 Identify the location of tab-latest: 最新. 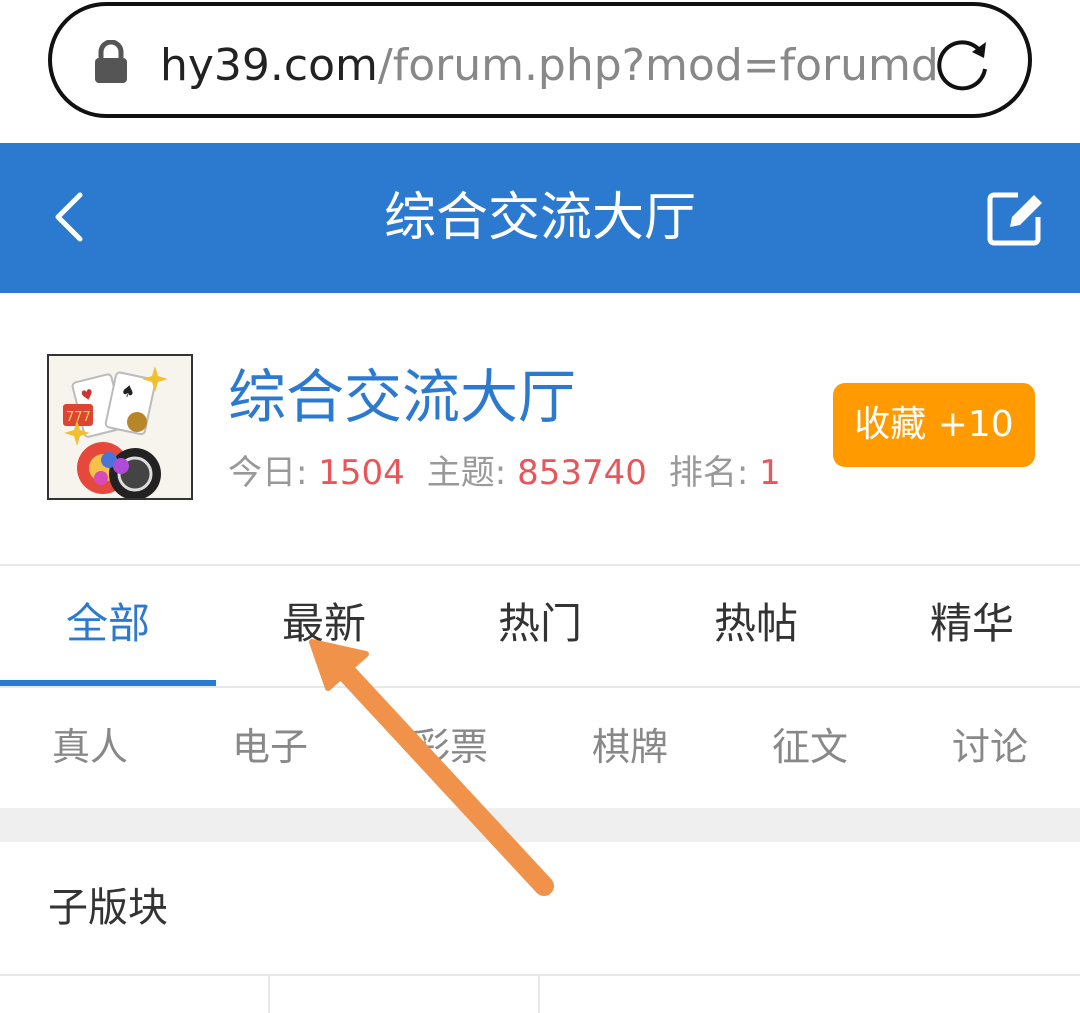
(324, 626).